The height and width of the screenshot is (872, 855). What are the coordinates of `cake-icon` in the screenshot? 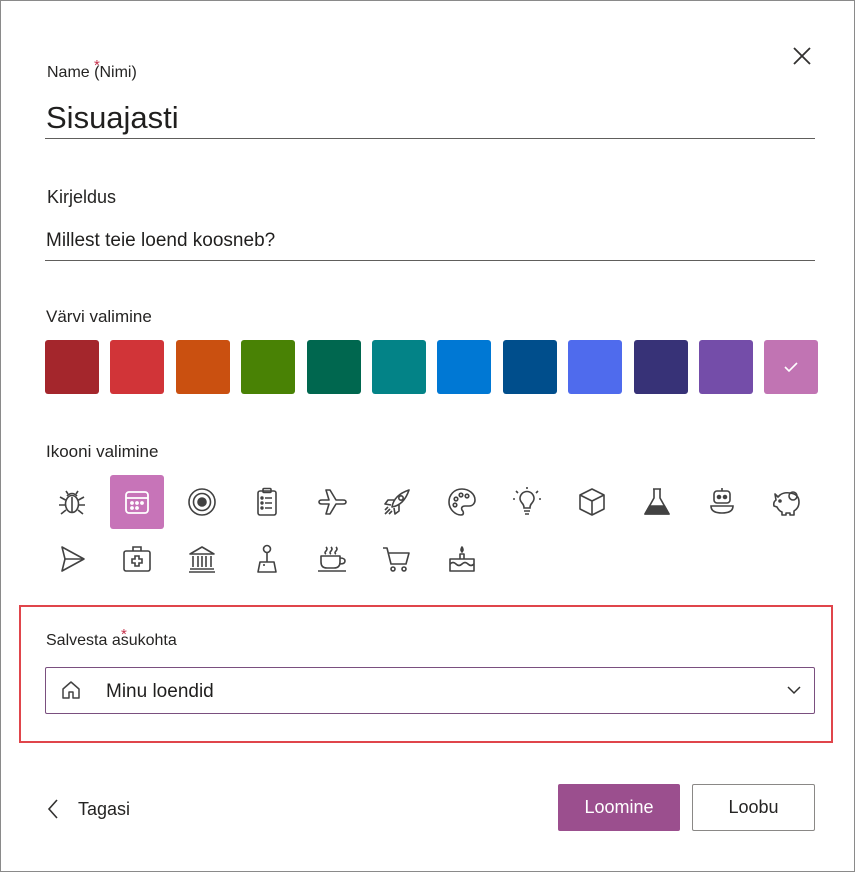 It's located at (462, 559).